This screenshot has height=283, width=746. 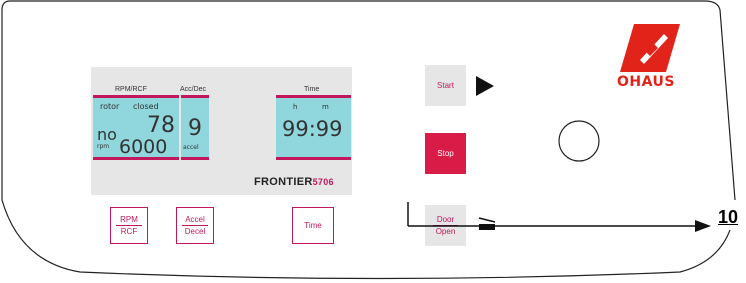 I want to click on stop-label: Stop, so click(x=445, y=153).